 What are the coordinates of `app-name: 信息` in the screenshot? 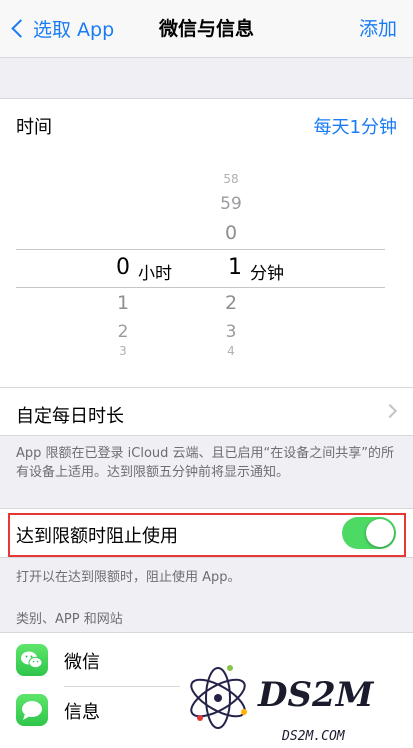 It's located at (82, 712).